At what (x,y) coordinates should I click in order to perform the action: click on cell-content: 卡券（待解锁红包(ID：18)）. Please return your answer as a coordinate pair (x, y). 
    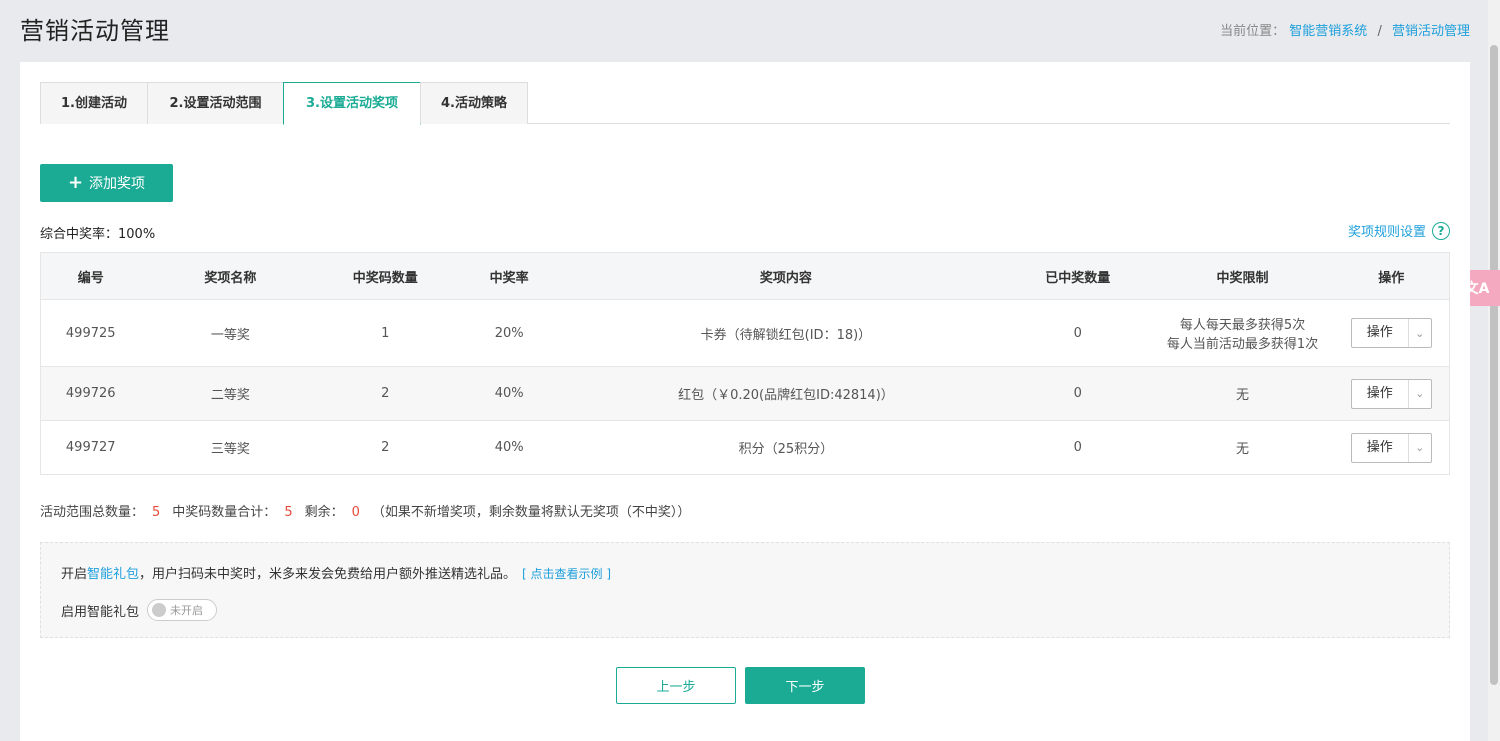
    Looking at the image, I should click on (786, 333).